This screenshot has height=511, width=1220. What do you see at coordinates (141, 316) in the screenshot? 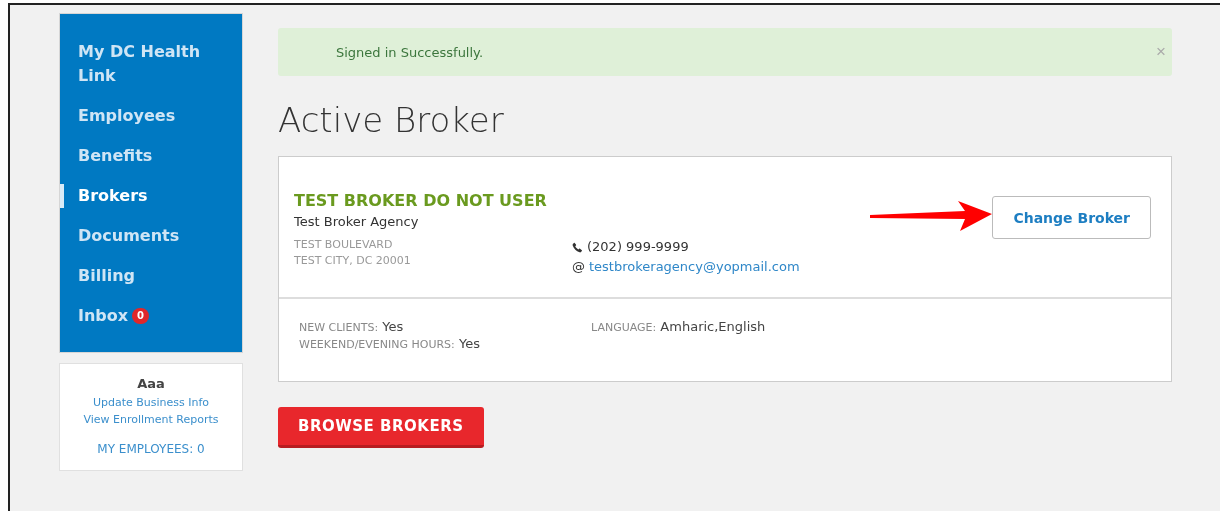
I see `count-badge: 0` at bounding box center [141, 316].